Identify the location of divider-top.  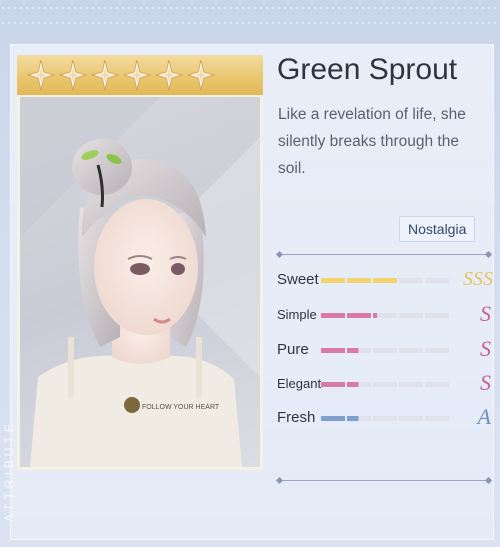
(384, 254).